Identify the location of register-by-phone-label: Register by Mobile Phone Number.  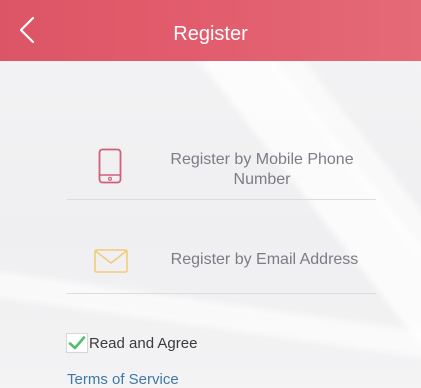
(262, 169).